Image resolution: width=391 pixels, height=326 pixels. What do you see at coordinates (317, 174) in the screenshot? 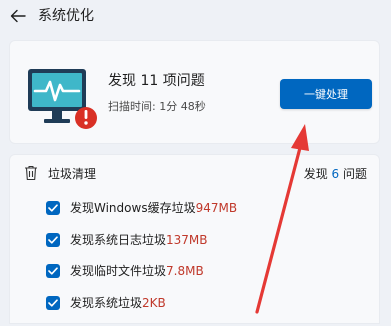
I see `summary-prefix: 发现` at bounding box center [317, 174].